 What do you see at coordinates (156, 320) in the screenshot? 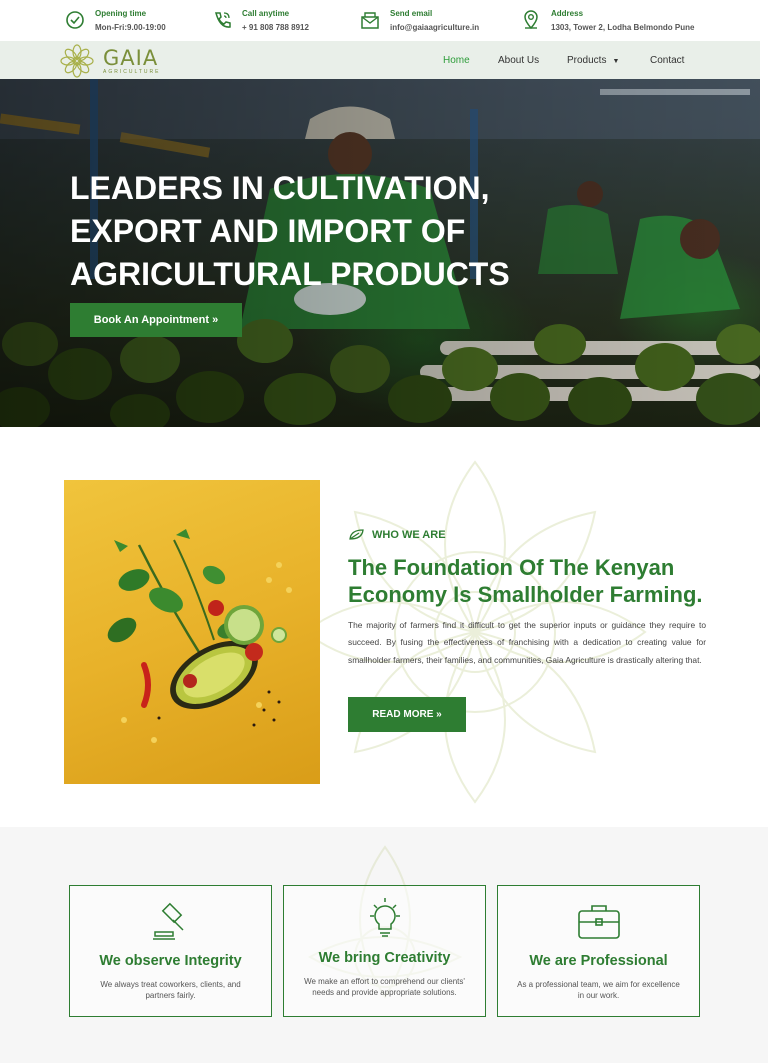
I see `book-appointment-button: Book An Appointment »` at bounding box center [156, 320].